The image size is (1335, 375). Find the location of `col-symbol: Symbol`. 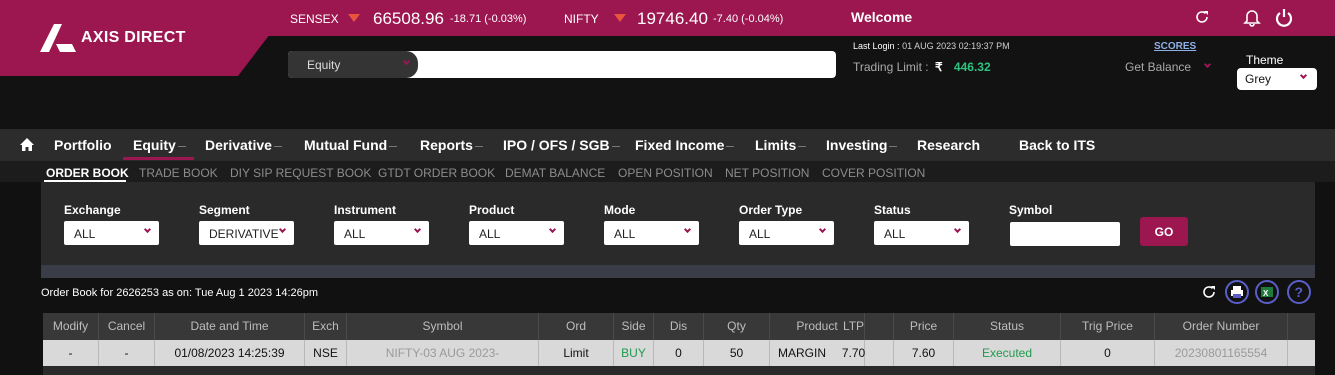

col-symbol: Symbol is located at coordinates (443, 326).